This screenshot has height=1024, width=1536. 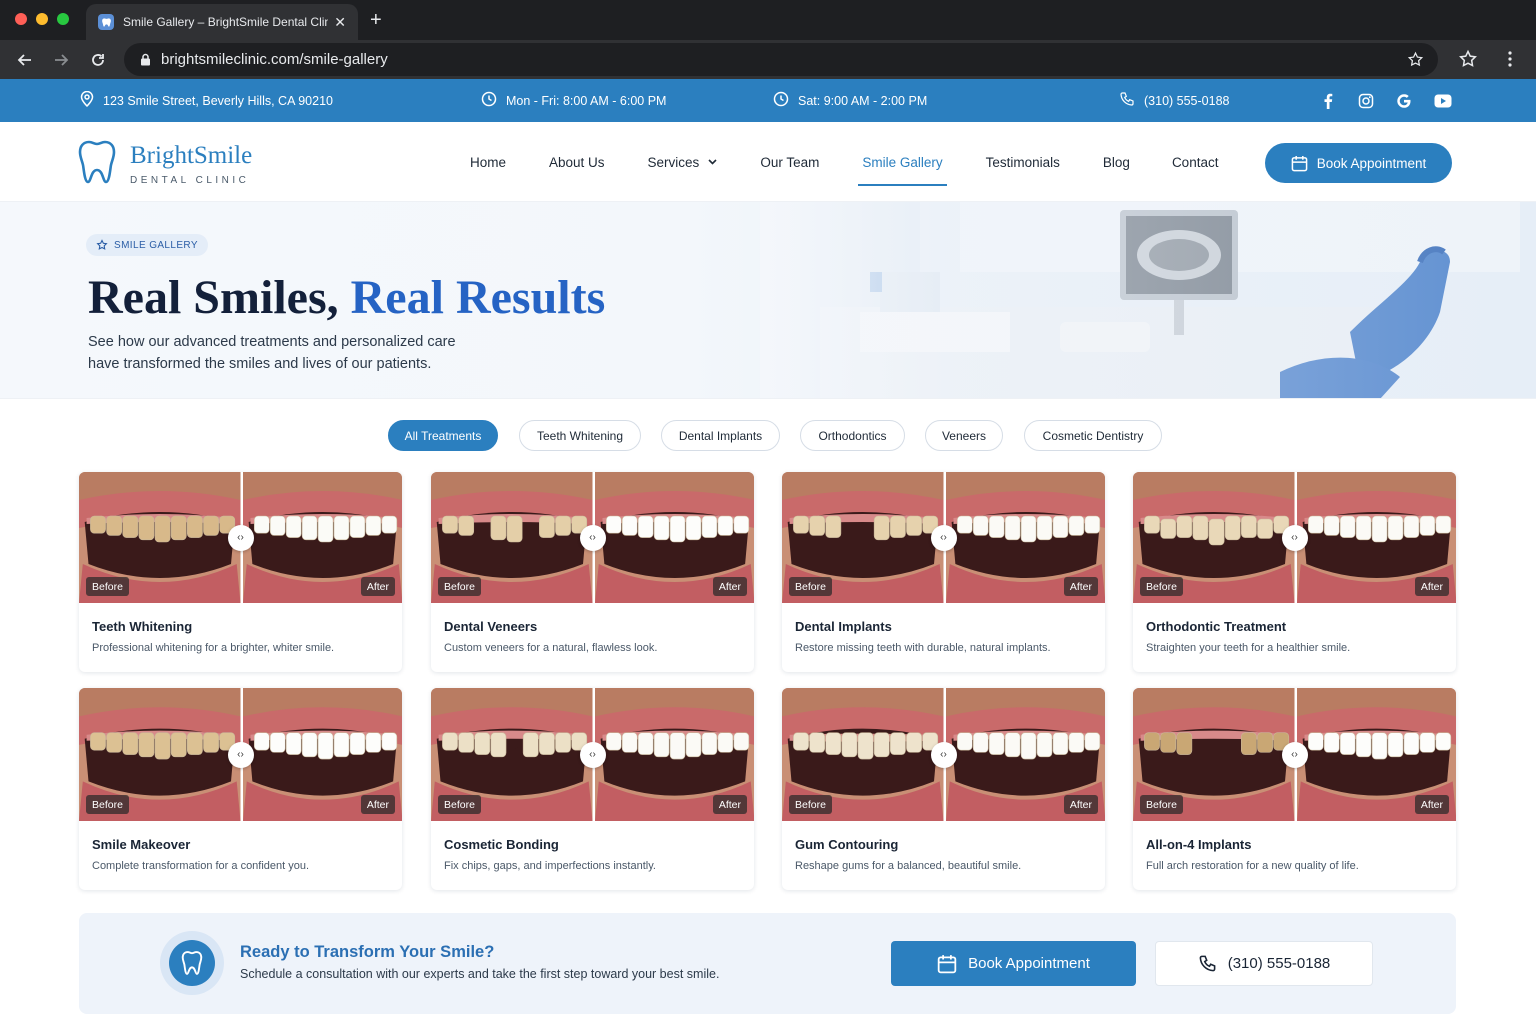 What do you see at coordinates (97, 164) in the screenshot?
I see `tooth-logo-icon` at bounding box center [97, 164].